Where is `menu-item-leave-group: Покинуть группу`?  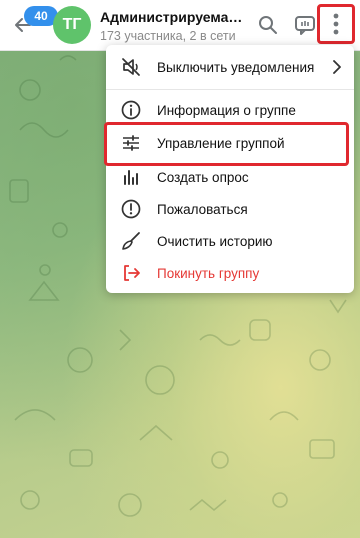
menu-item-leave-group: Покинуть группу is located at coordinates (230, 273).